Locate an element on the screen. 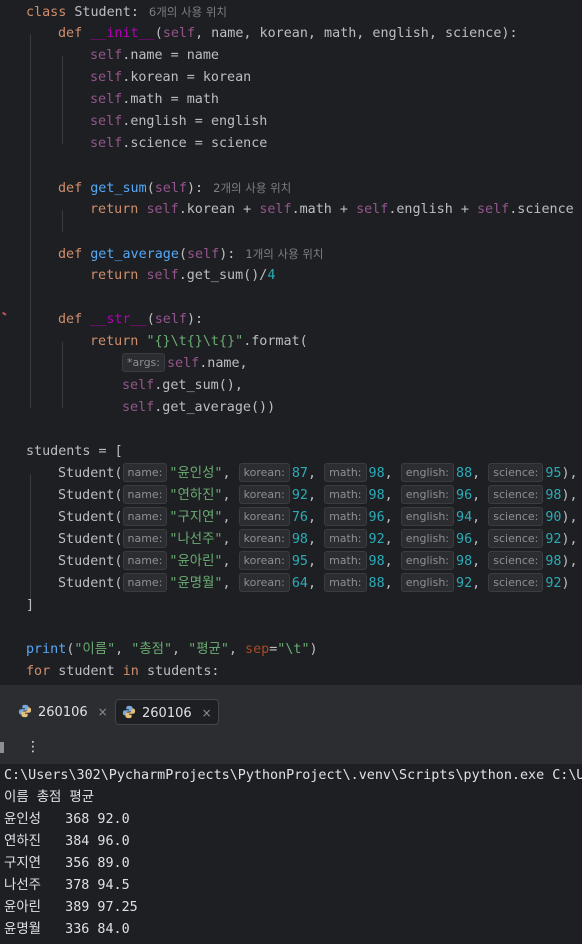  attr: korean is located at coordinates (154, 77).